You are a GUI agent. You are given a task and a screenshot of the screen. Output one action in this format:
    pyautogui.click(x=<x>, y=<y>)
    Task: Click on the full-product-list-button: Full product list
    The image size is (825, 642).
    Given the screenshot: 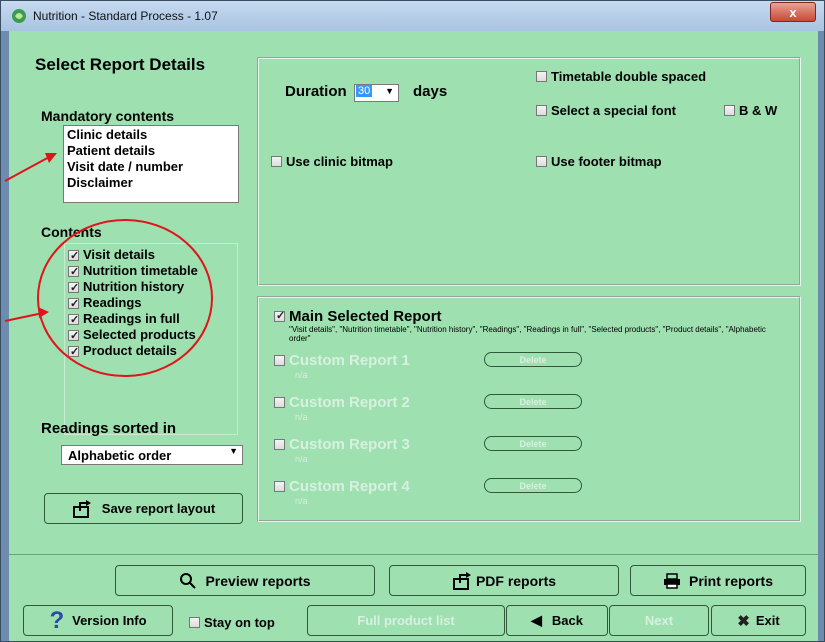 What is the action you would take?
    pyautogui.click(x=406, y=620)
    